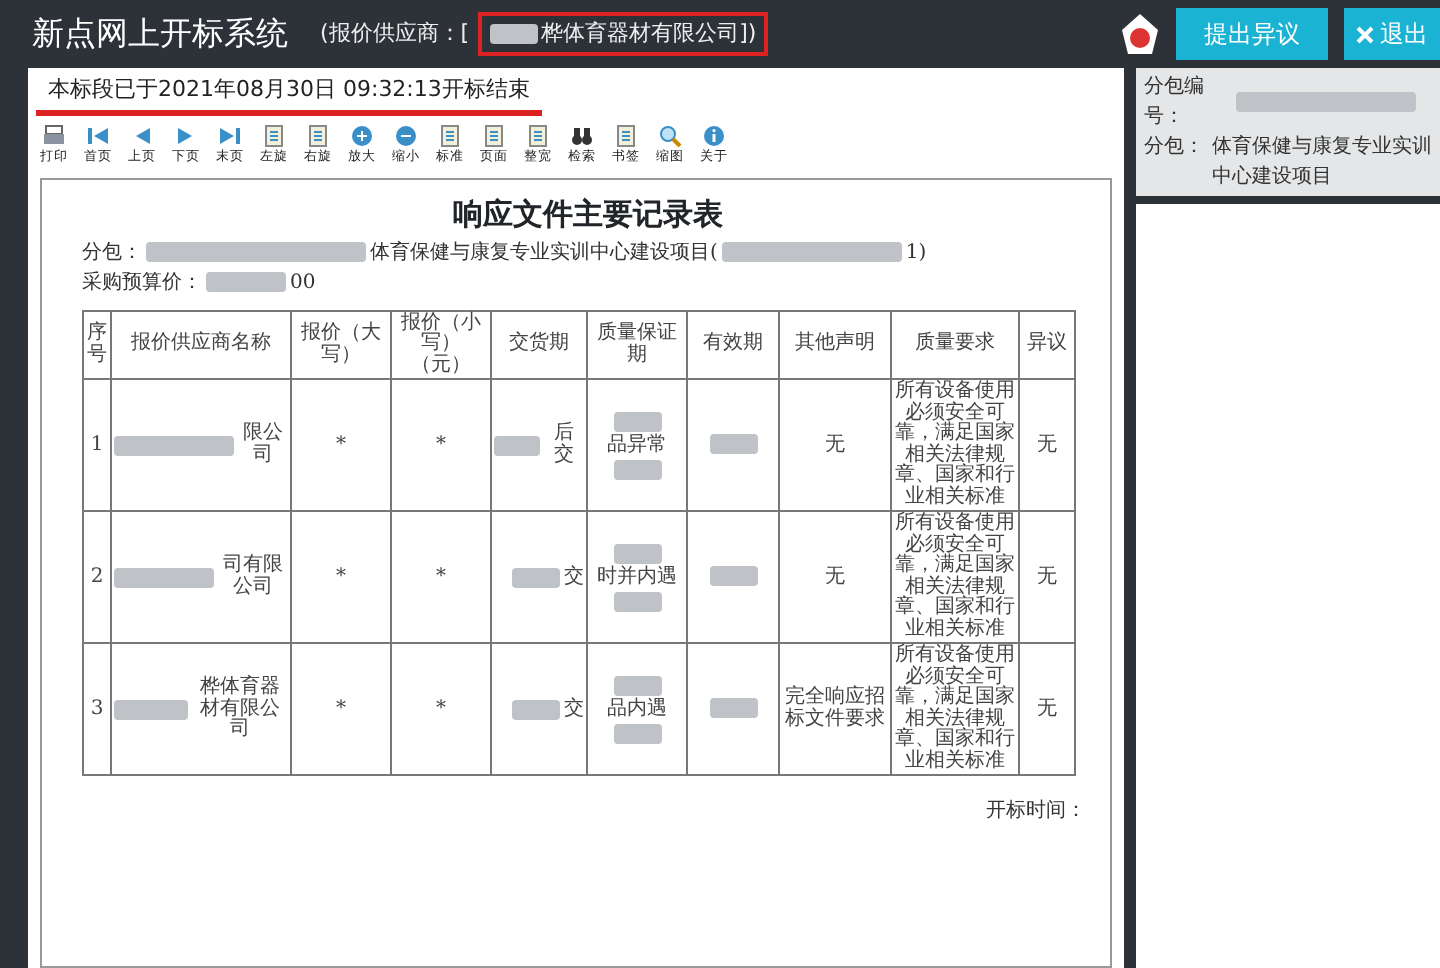 Image resolution: width=1440 pixels, height=968 pixels. I want to click on package-name: 体育保健与康复专业实训中心建设项目(, so click(544, 253).